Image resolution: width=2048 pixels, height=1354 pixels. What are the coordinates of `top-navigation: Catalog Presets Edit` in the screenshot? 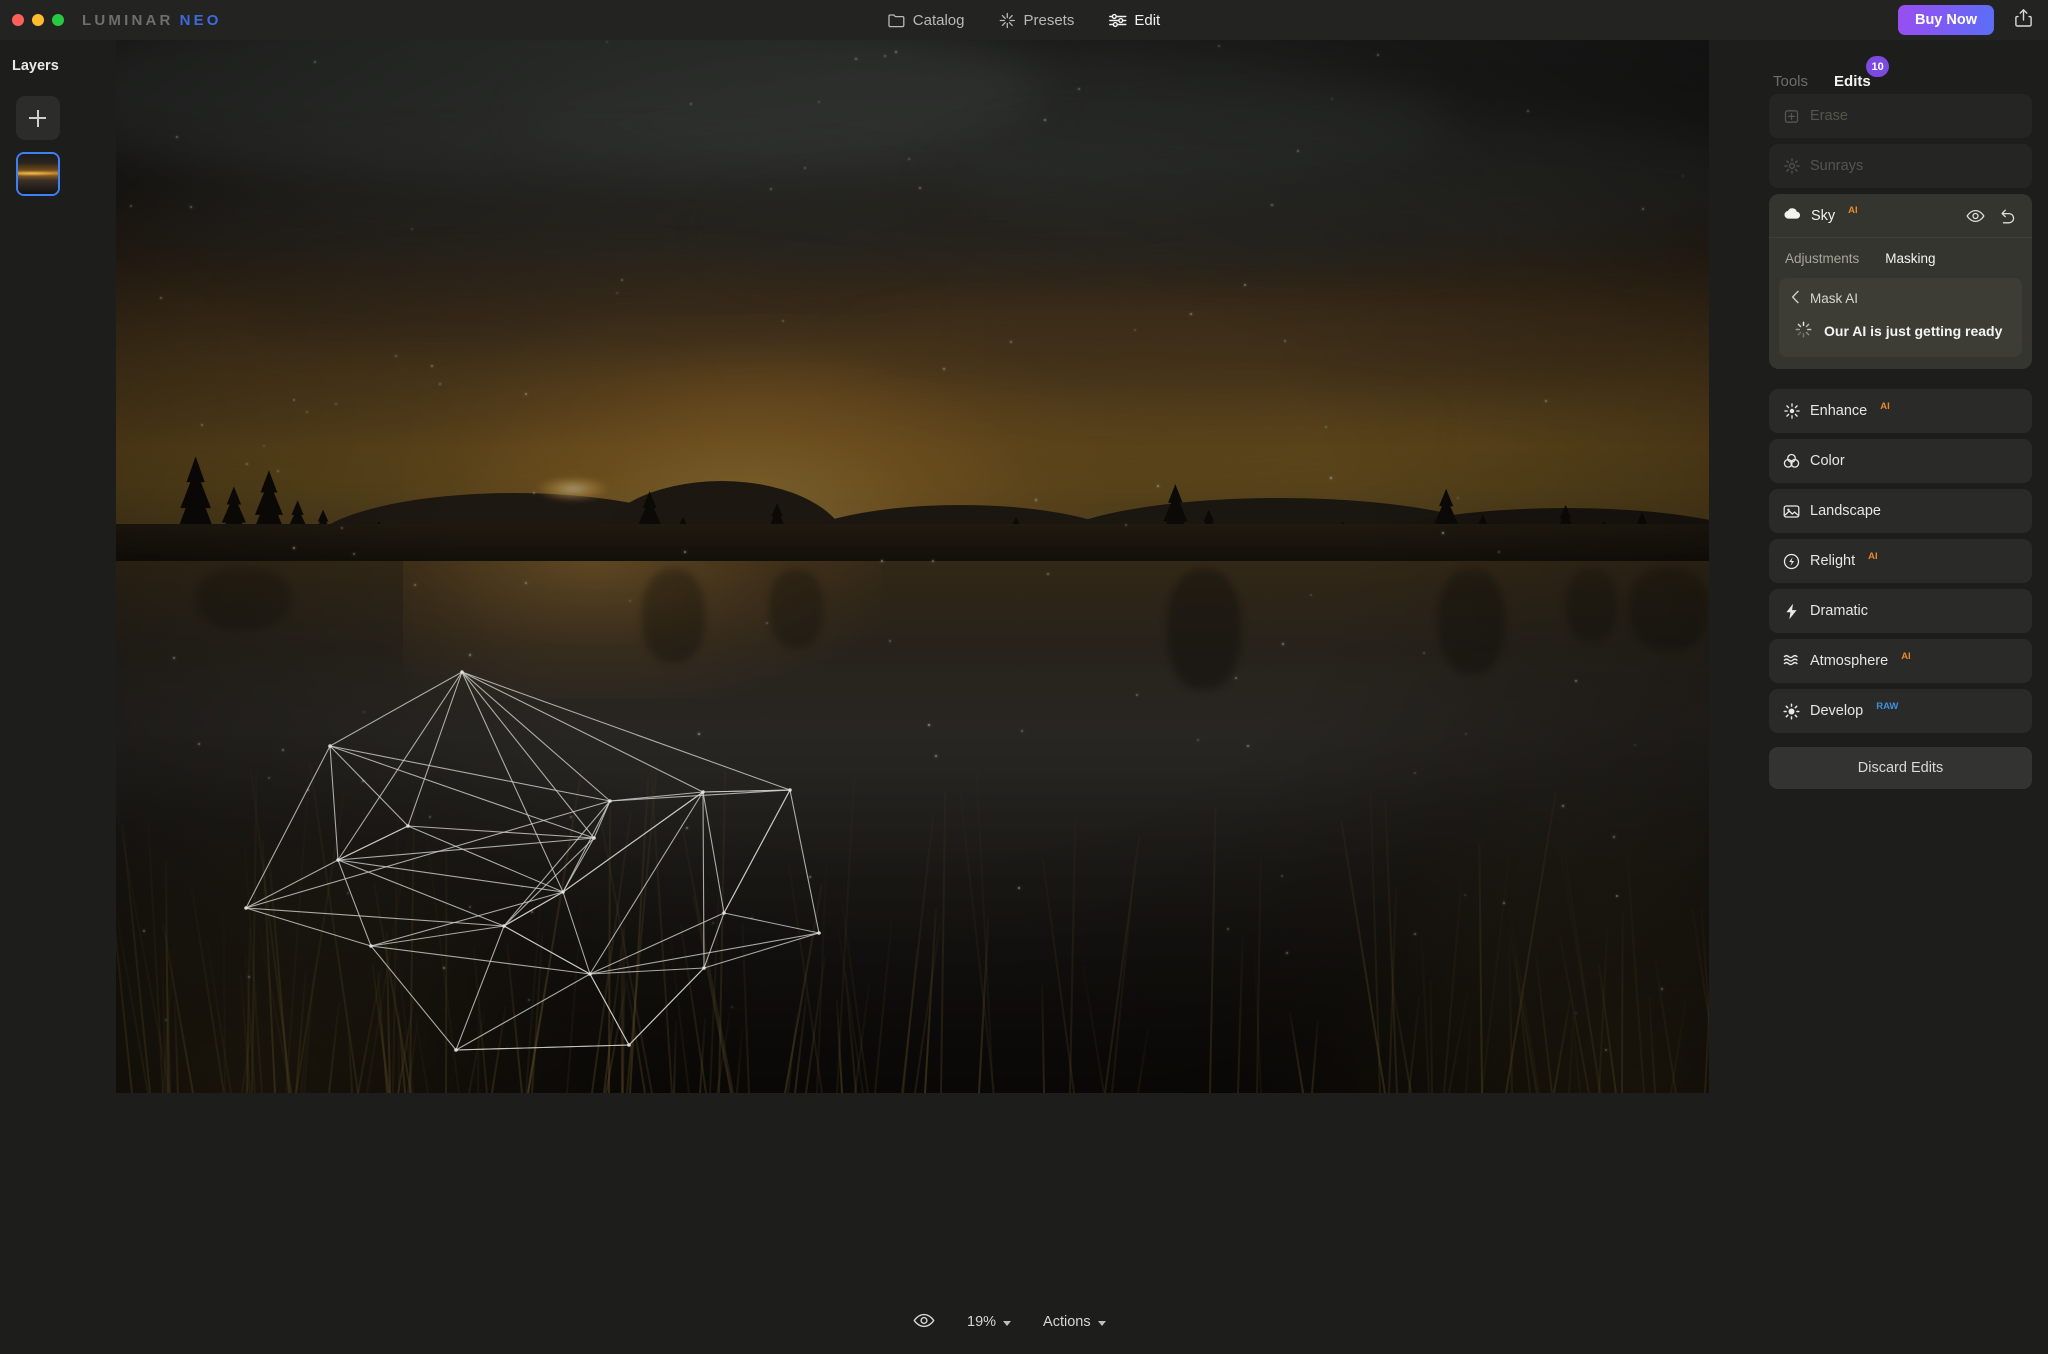 It's located at (1024, 20).